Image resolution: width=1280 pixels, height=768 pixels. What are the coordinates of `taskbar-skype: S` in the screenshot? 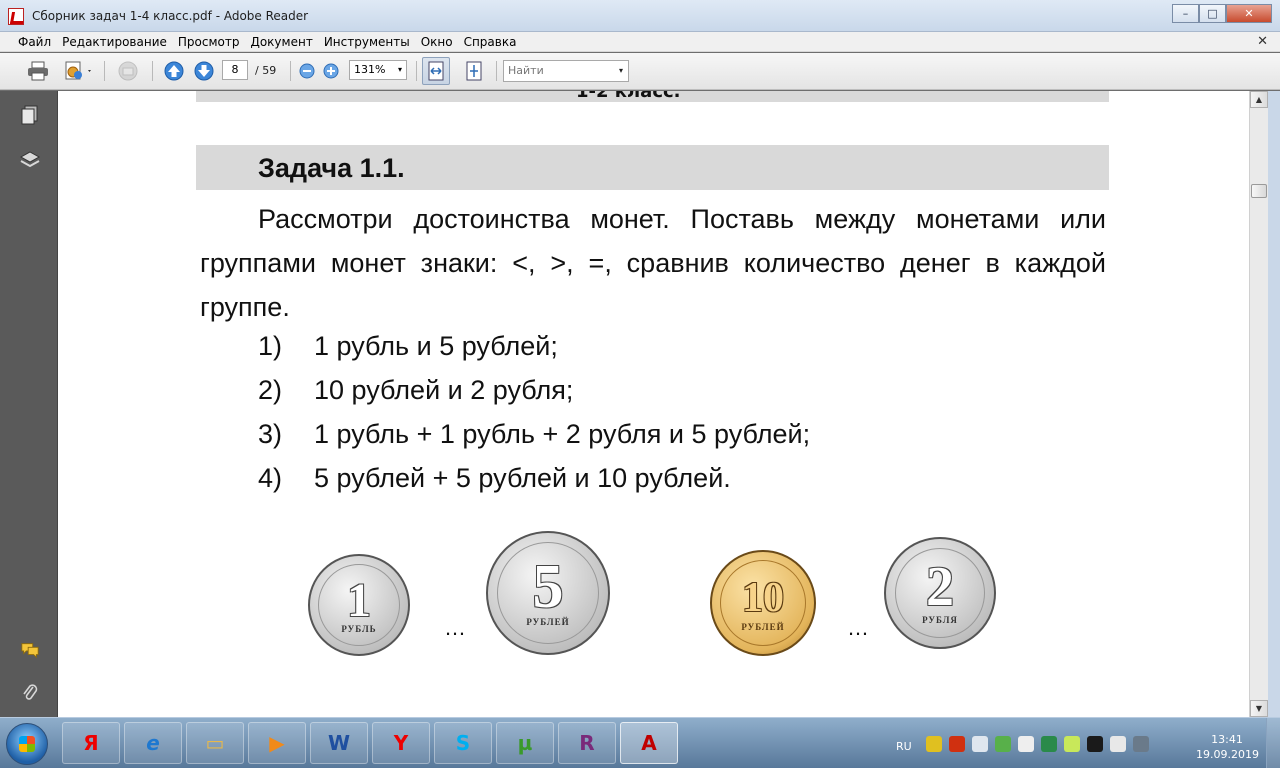 It's located at (463, 743).